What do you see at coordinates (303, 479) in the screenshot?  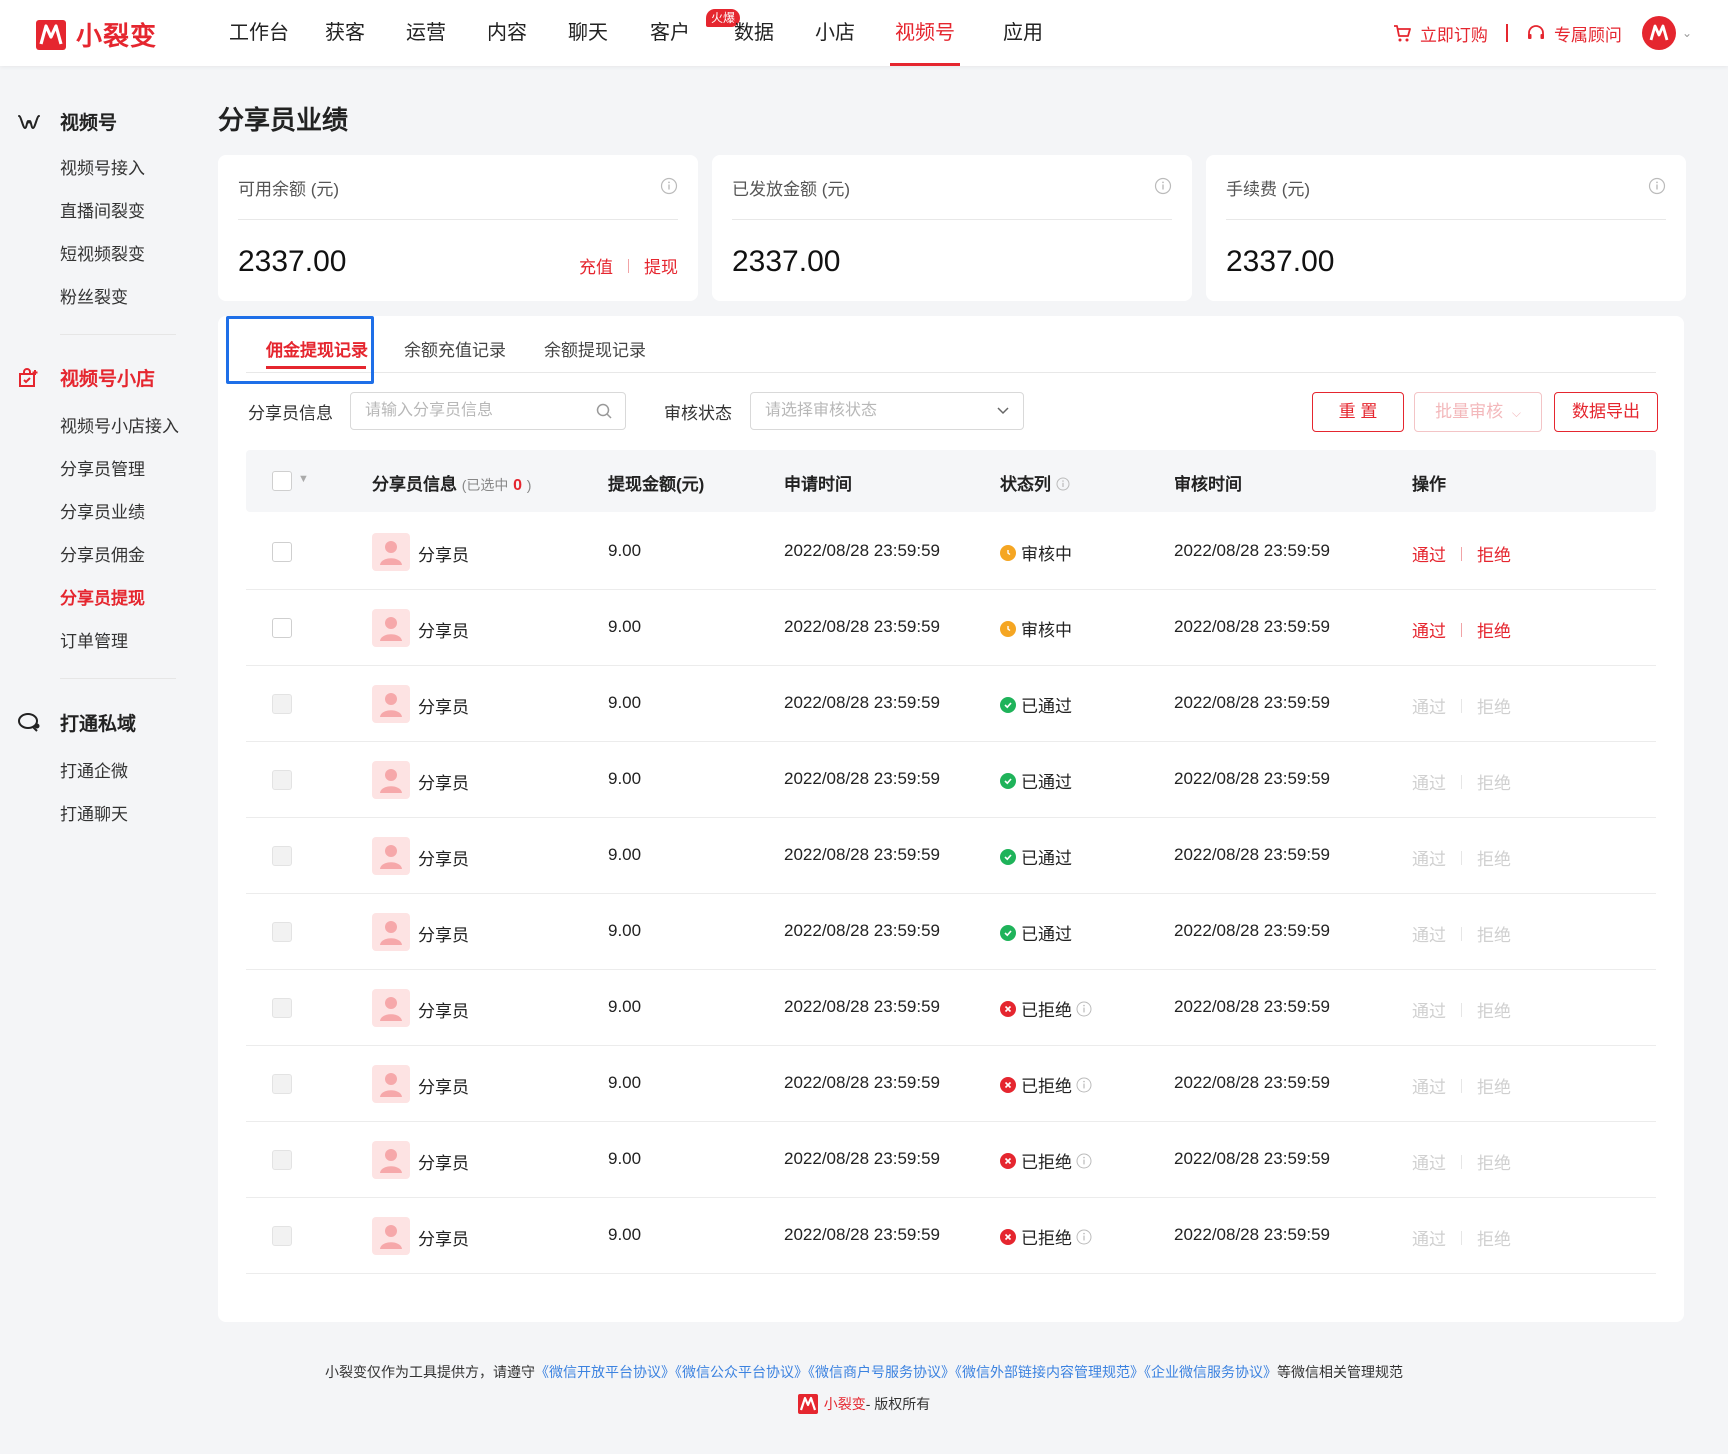 I see `caret-down-icon: ▼` at bounding box center [303, 479].